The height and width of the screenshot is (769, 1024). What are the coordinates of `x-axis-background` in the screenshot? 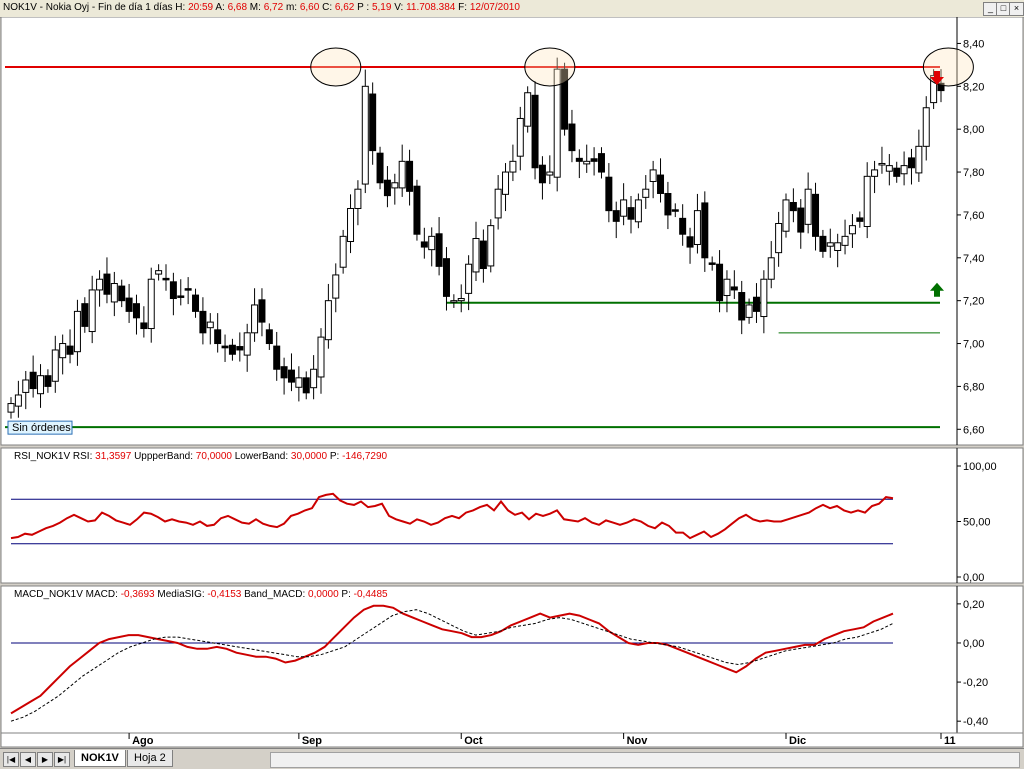 It's located at (512, 740).